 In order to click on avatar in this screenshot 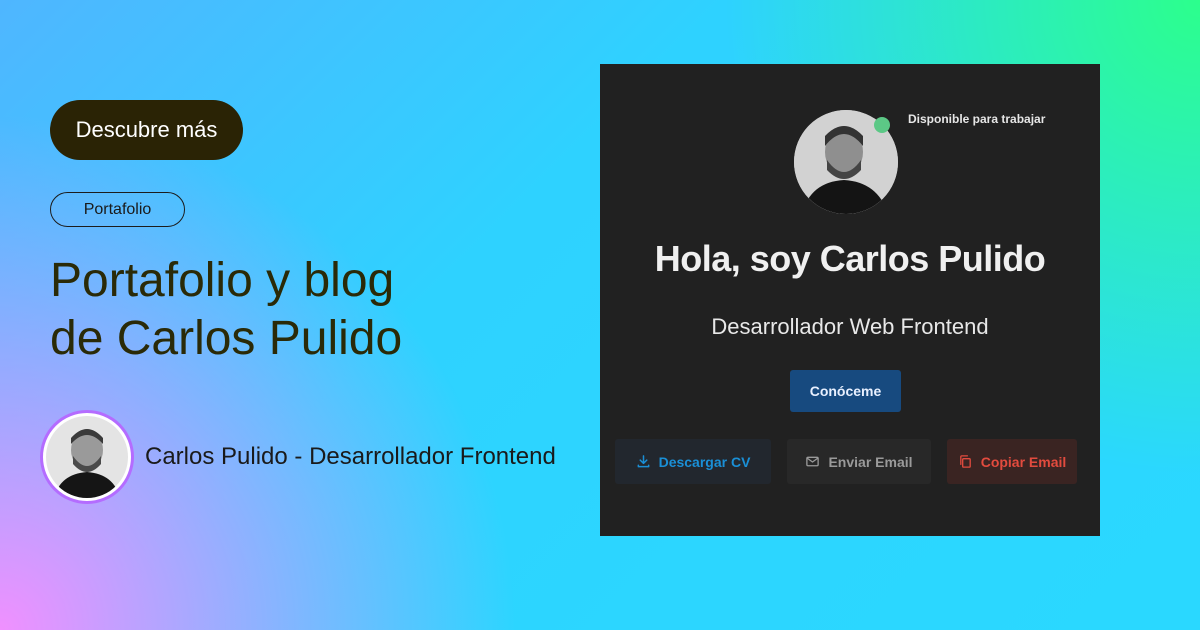, I will do `click(87, 457)`.